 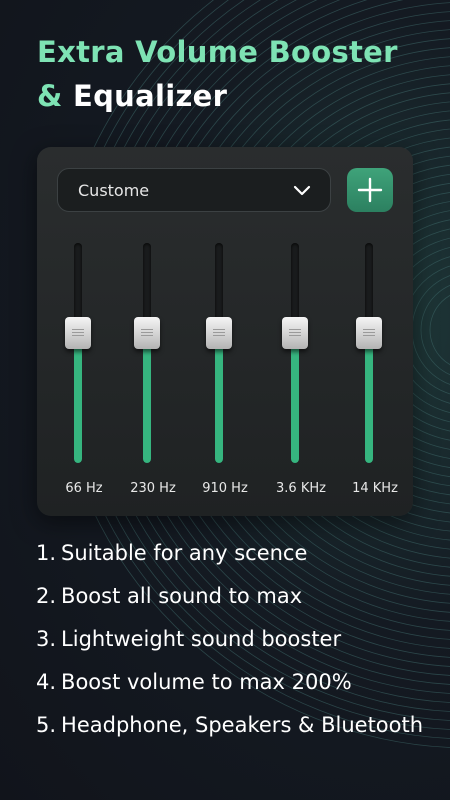 I want to click on feature-number: 4., so click(x=46, y=682).